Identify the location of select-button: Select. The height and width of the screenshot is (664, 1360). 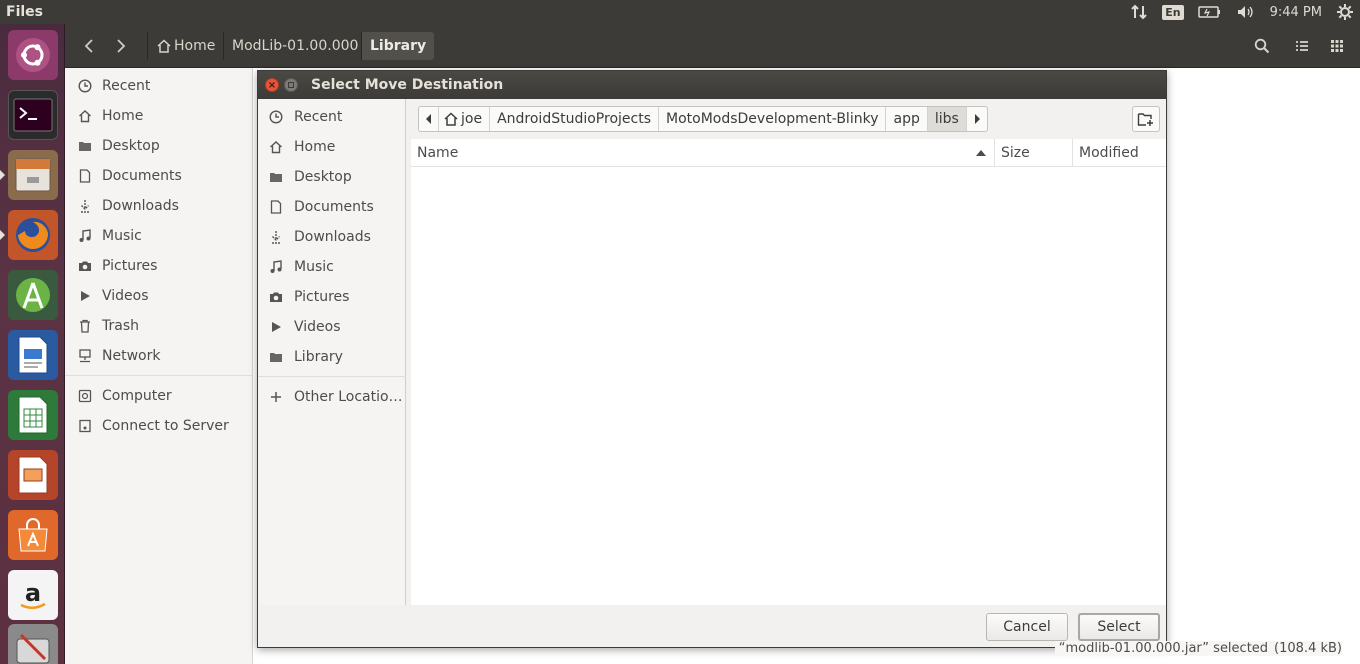
(1119, 627).